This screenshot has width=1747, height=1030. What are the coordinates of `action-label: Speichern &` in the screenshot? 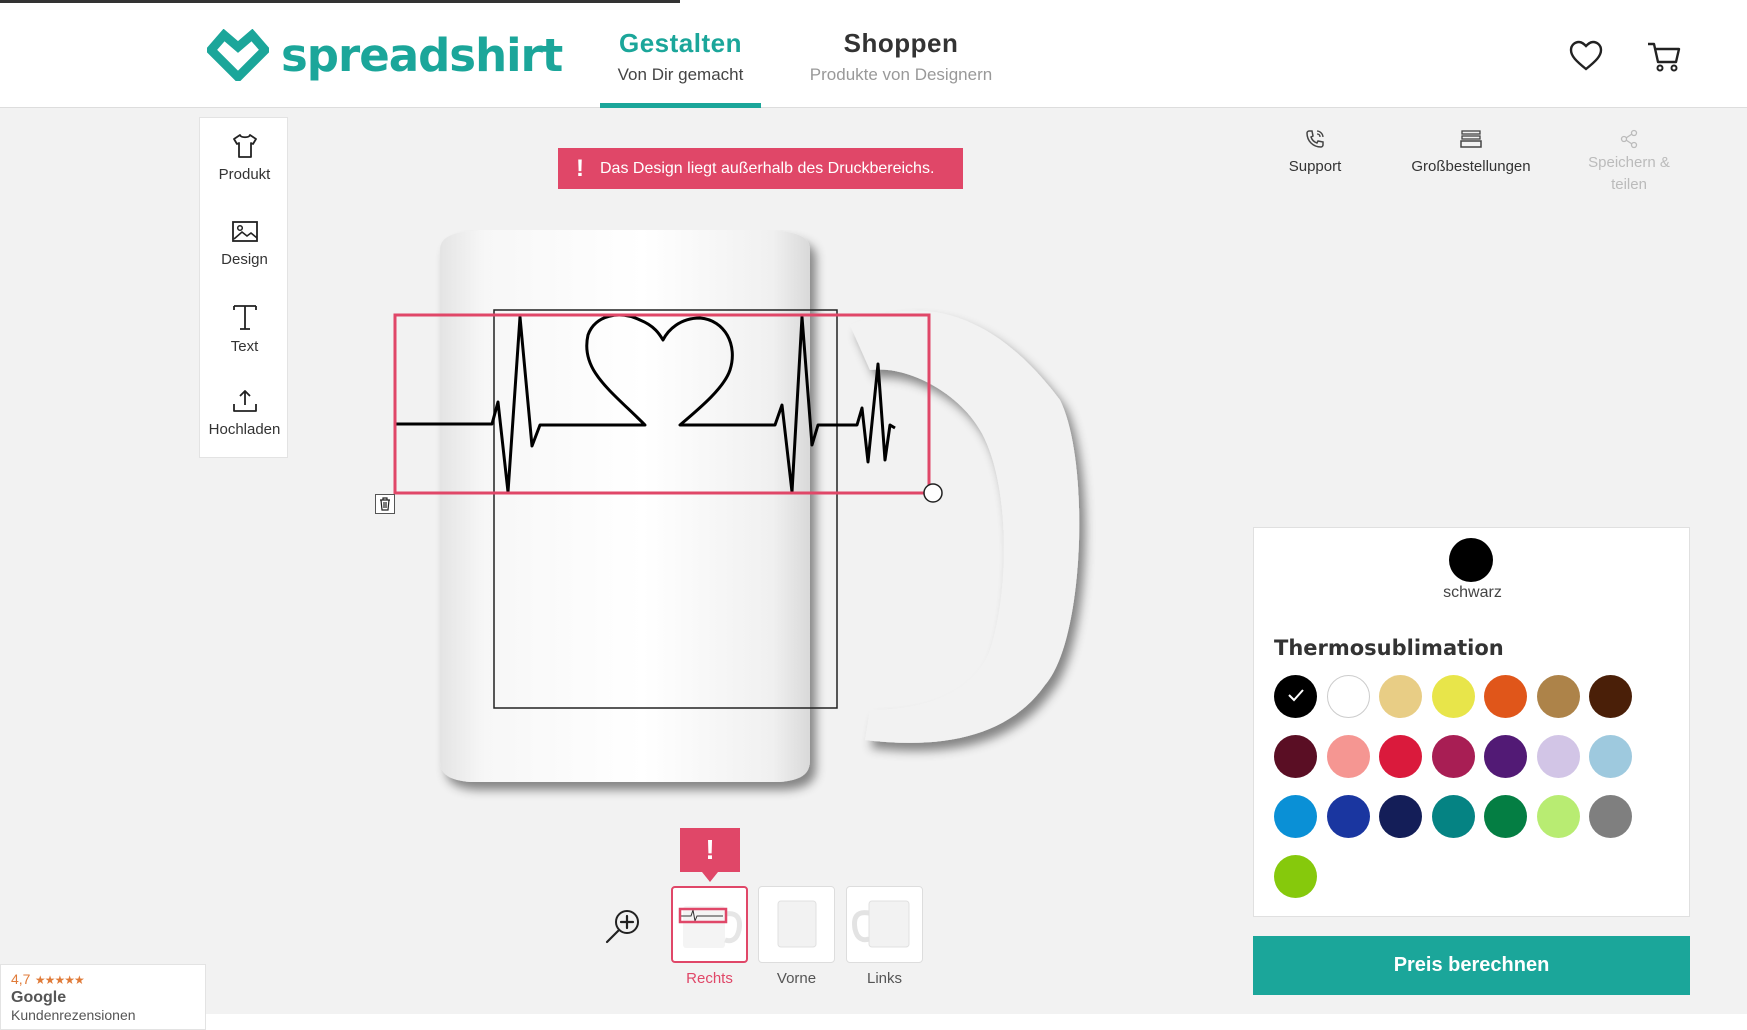 It's located at (1629, 162).